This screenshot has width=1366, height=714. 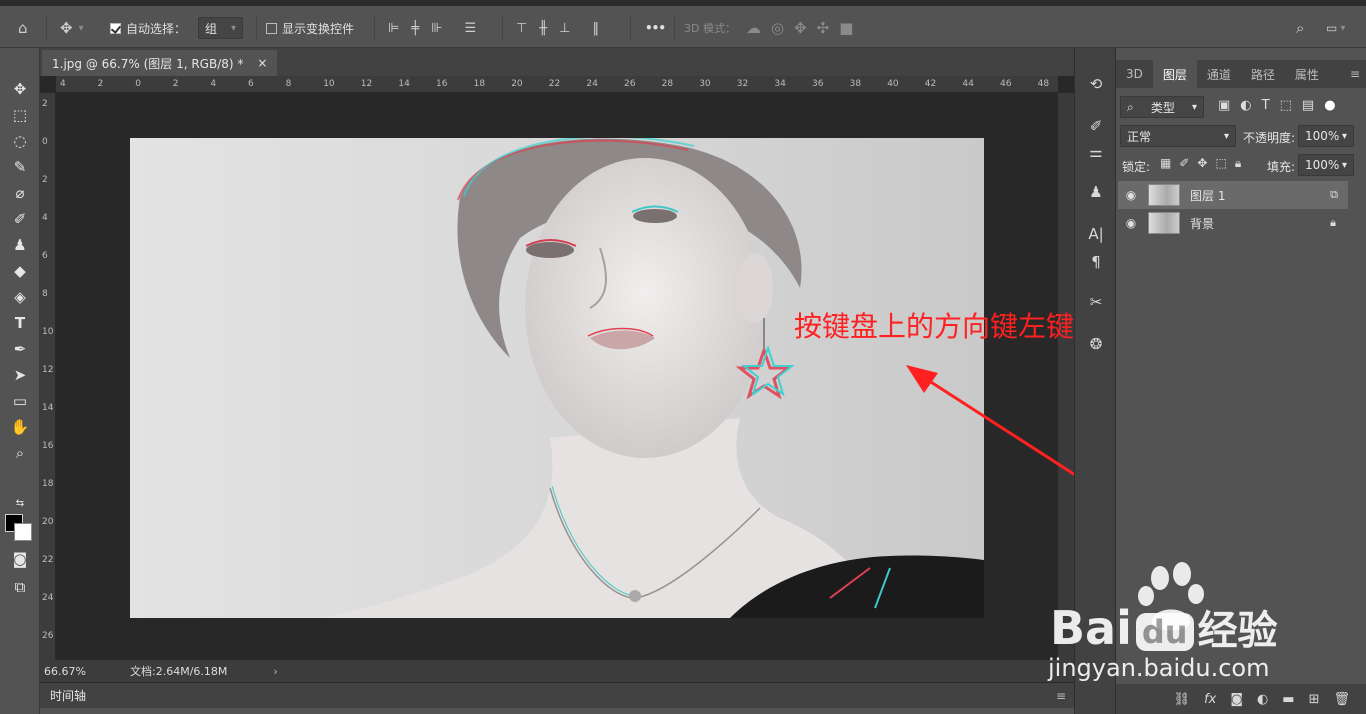 I want to click on home-icon: ⌂, so click(x=23, y=28).